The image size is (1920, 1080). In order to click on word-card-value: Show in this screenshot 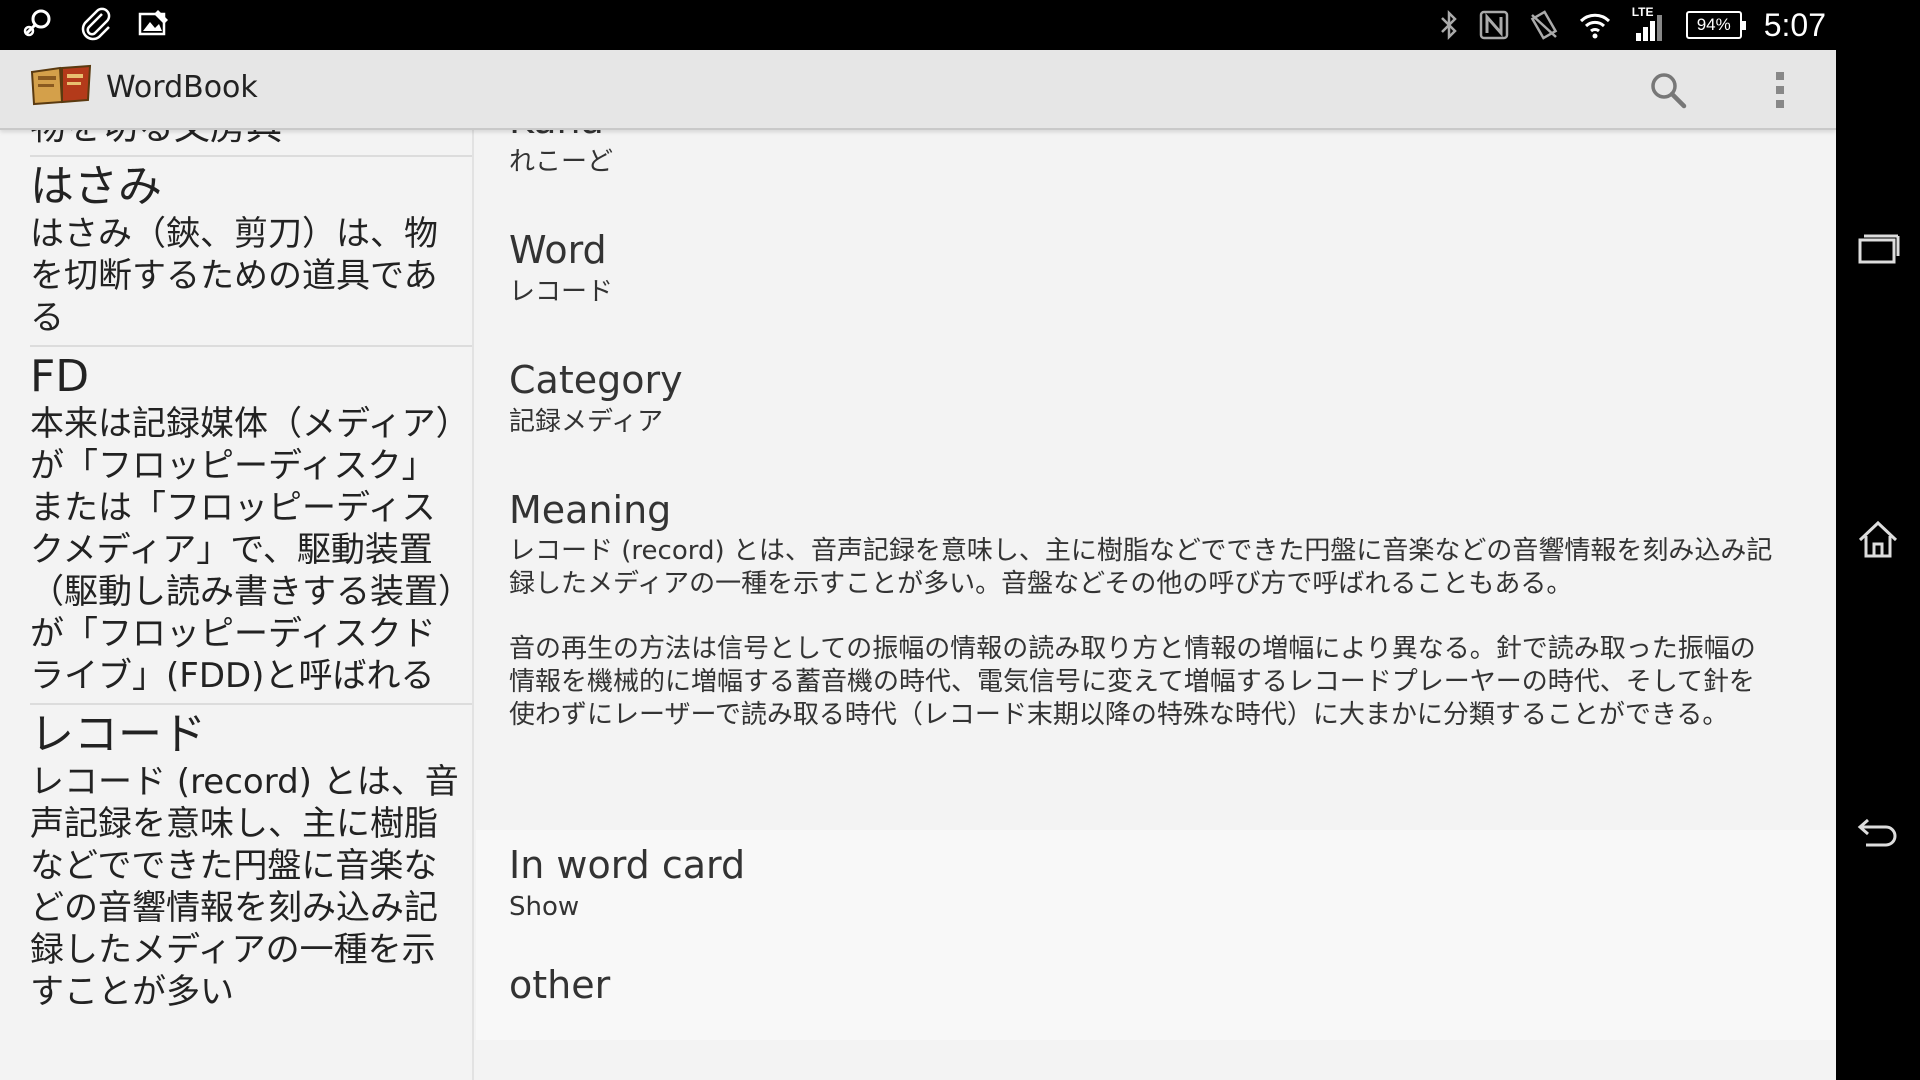, I will do `click(544, 907)`.